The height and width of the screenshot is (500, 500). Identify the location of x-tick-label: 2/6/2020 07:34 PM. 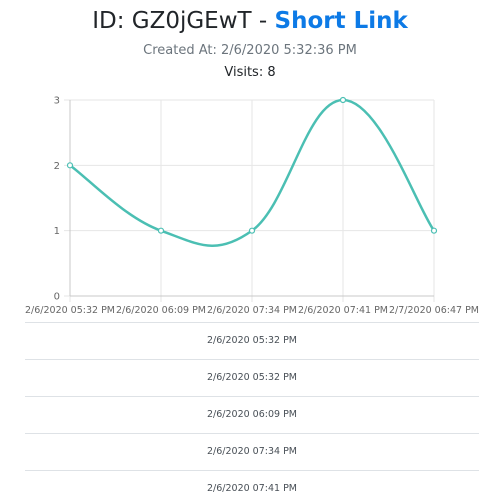
(252, 310).